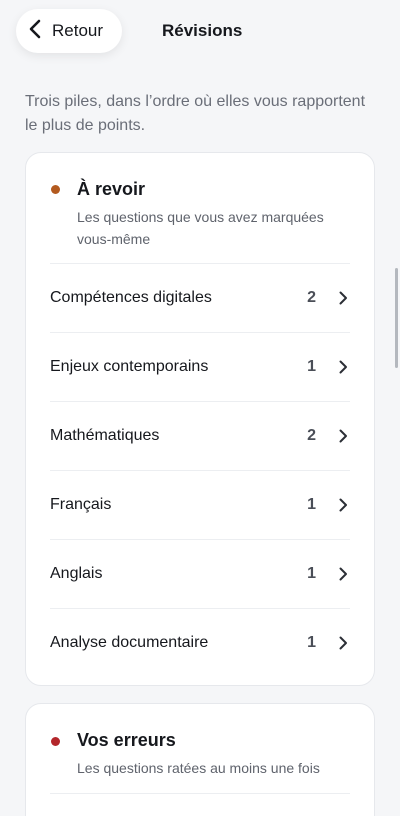 The image size is (400, 816). What do you see at coordinates (126, 740) in the screenshot?
I see `section-title: Vos erreurs` at bounding box center [126, 740].